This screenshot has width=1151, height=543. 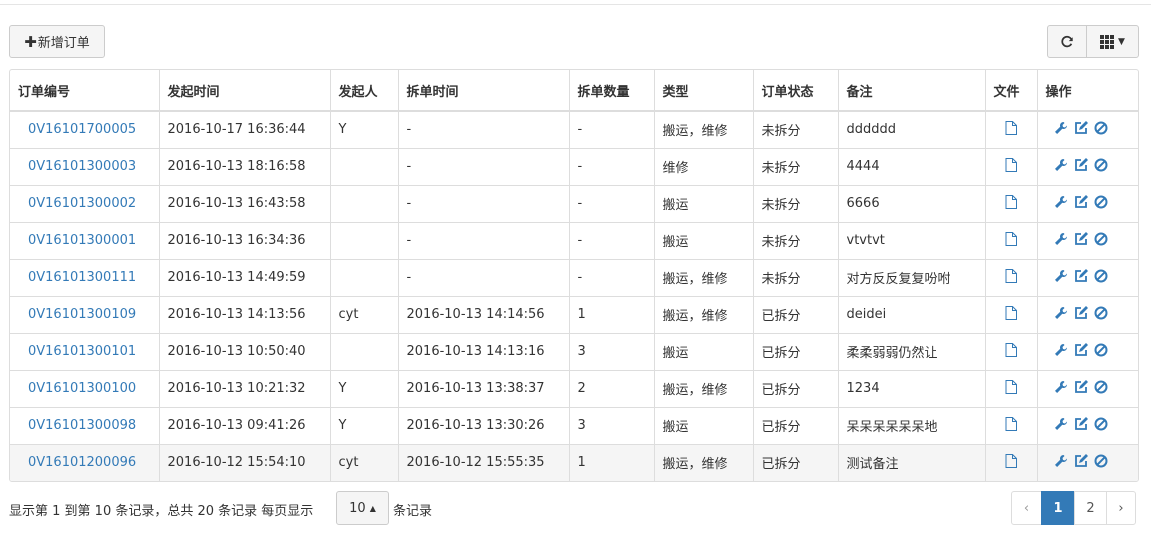 I want to click on grid-icon, so click(x=1107, y=41).